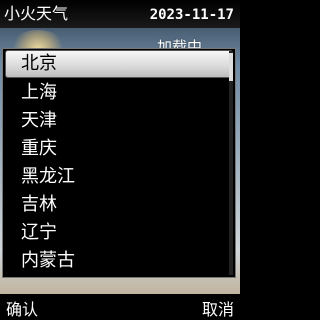 Image resolution: width=320 pixels, height=320 pixels. What do you see at coordinates (119, 233) in the screenshot?
I see `city-option-liaoning: 辽宁` at bounding box center [119, 233].